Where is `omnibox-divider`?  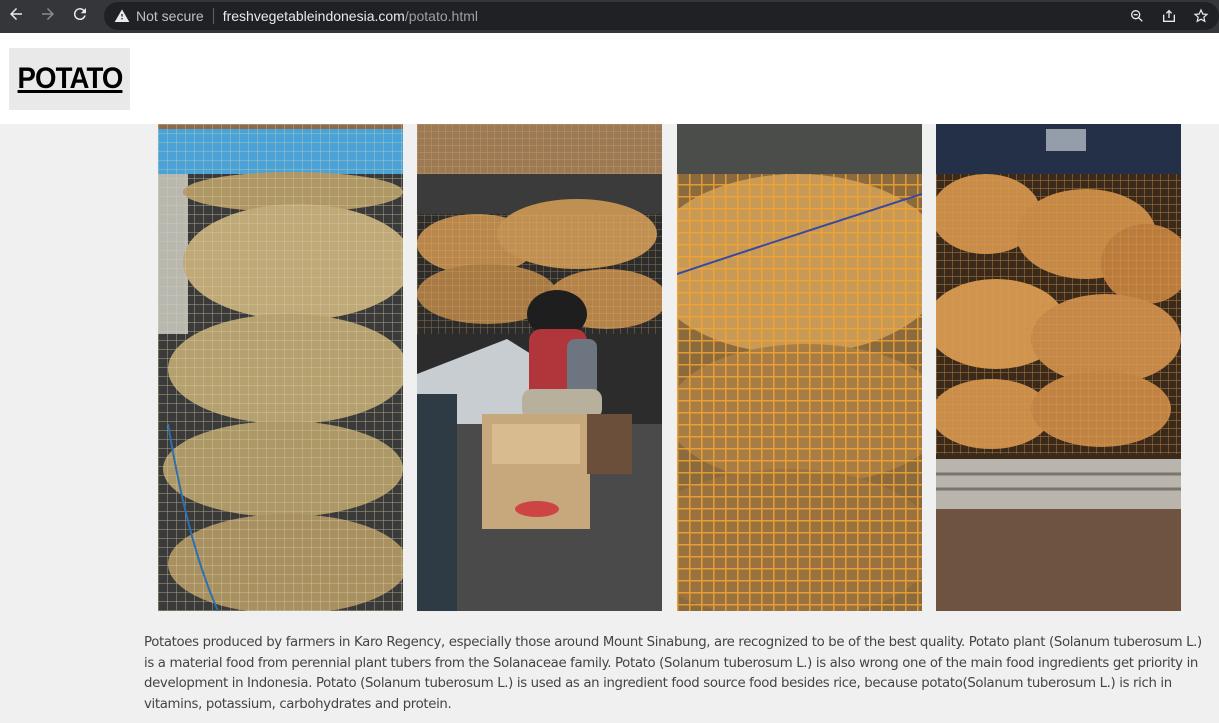
omnibox-divider is located at coordinates (213, 16).